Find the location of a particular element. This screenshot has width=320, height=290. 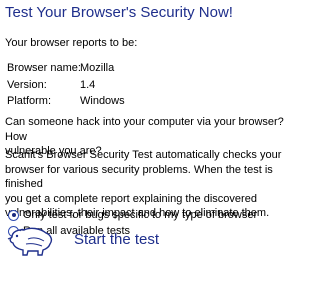

browser-name-label: Browser name: is located at coordinates (44, 68).